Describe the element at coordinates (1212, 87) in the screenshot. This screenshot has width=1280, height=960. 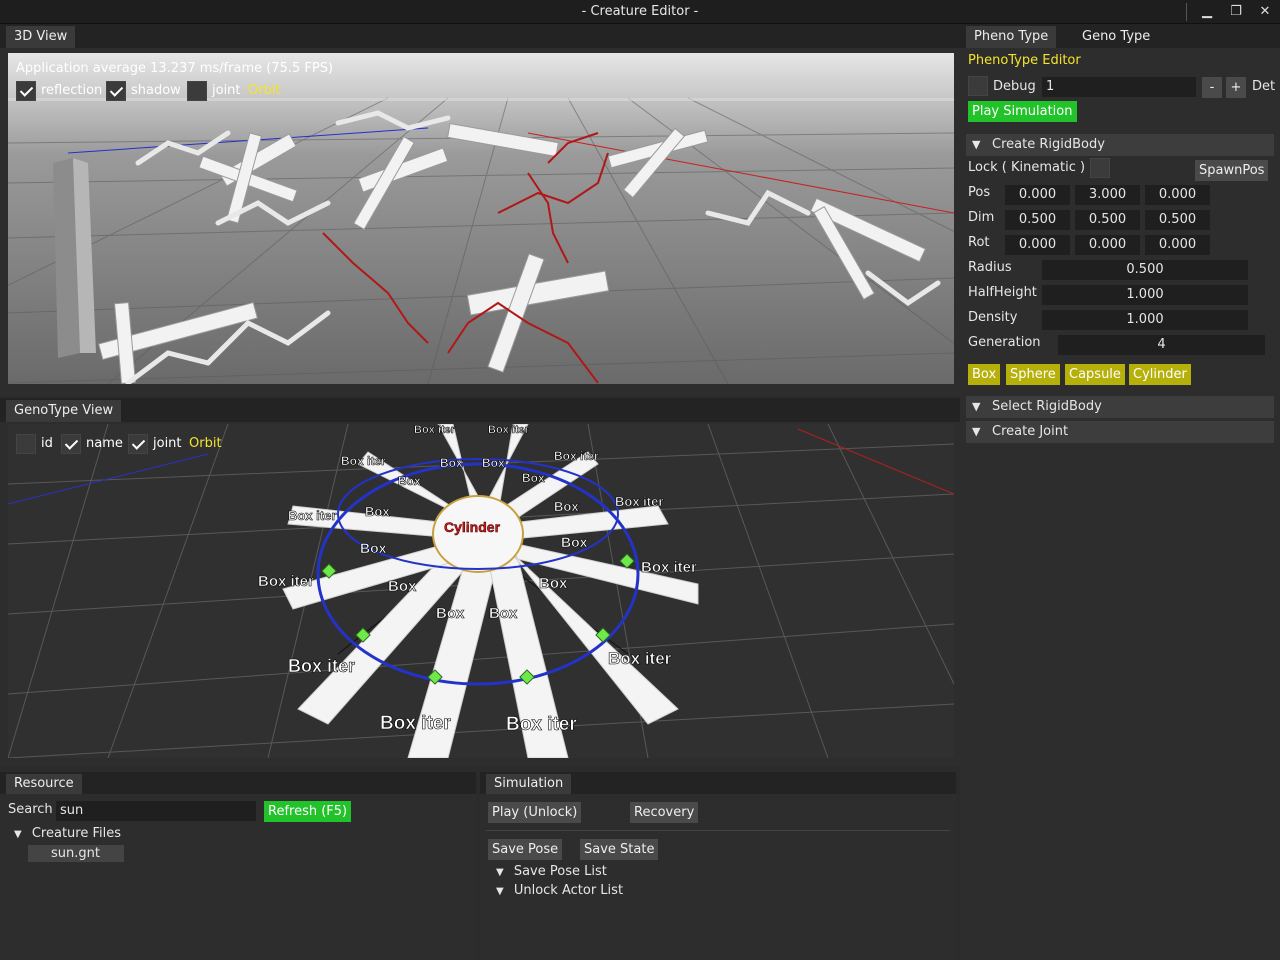
I see `debug-decrement-button: -` at that location.